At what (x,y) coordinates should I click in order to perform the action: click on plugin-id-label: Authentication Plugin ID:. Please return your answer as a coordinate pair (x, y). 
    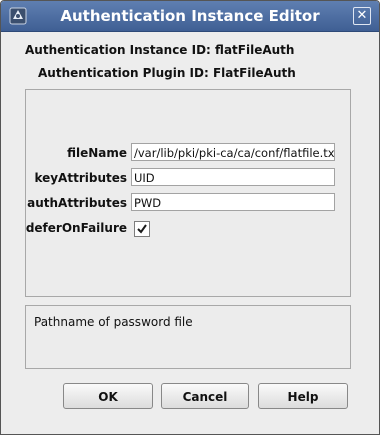
    Looking at the image, I should click on (123, 73).